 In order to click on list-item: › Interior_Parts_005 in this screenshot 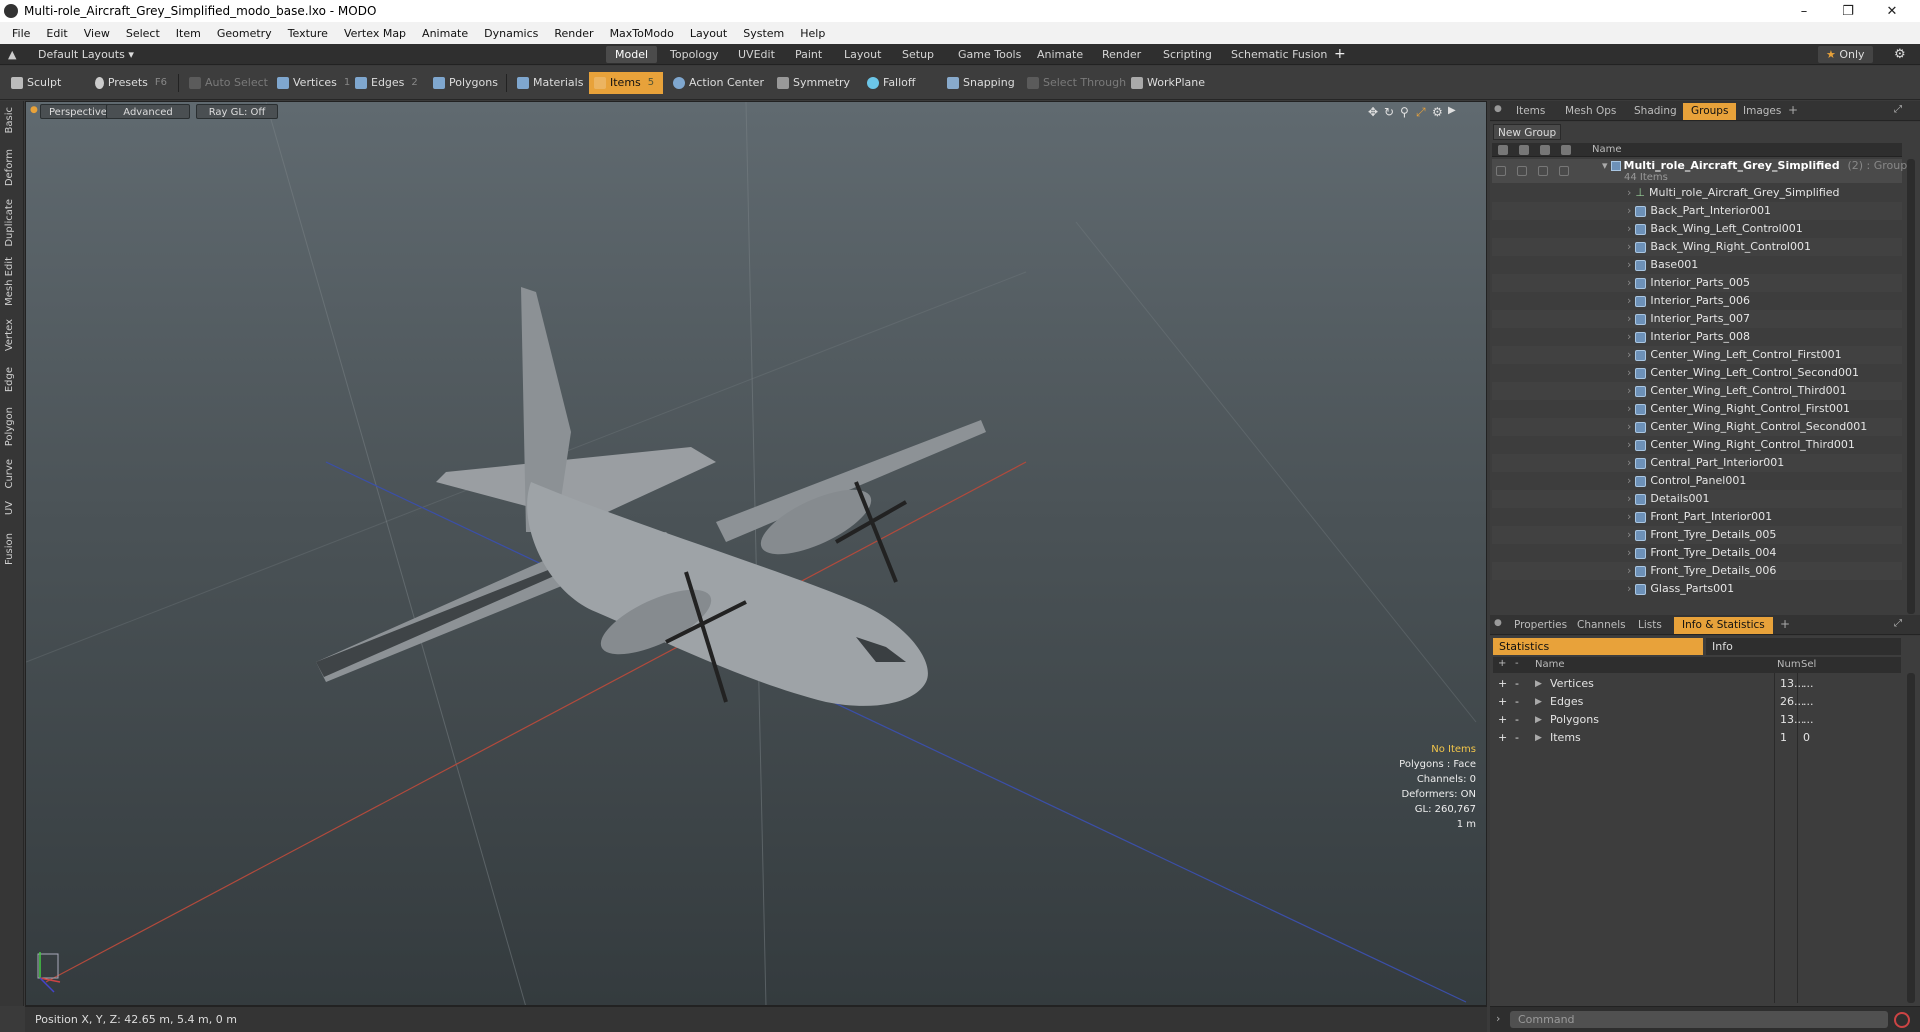, I will do `click(1688, 283)`.